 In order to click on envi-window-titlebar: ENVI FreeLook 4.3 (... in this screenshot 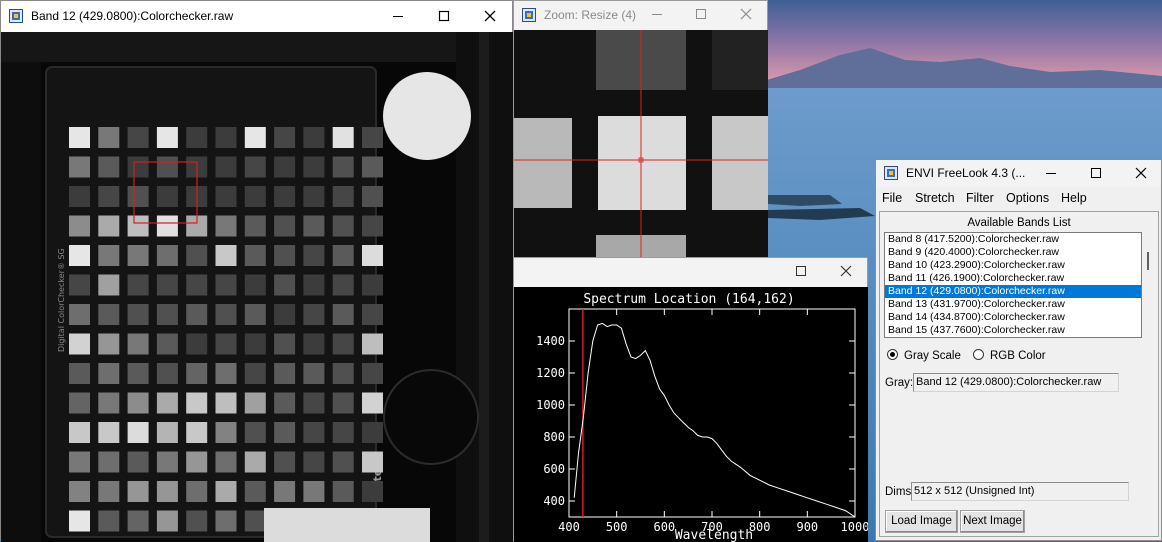, I will do `click(1018, 173)`.